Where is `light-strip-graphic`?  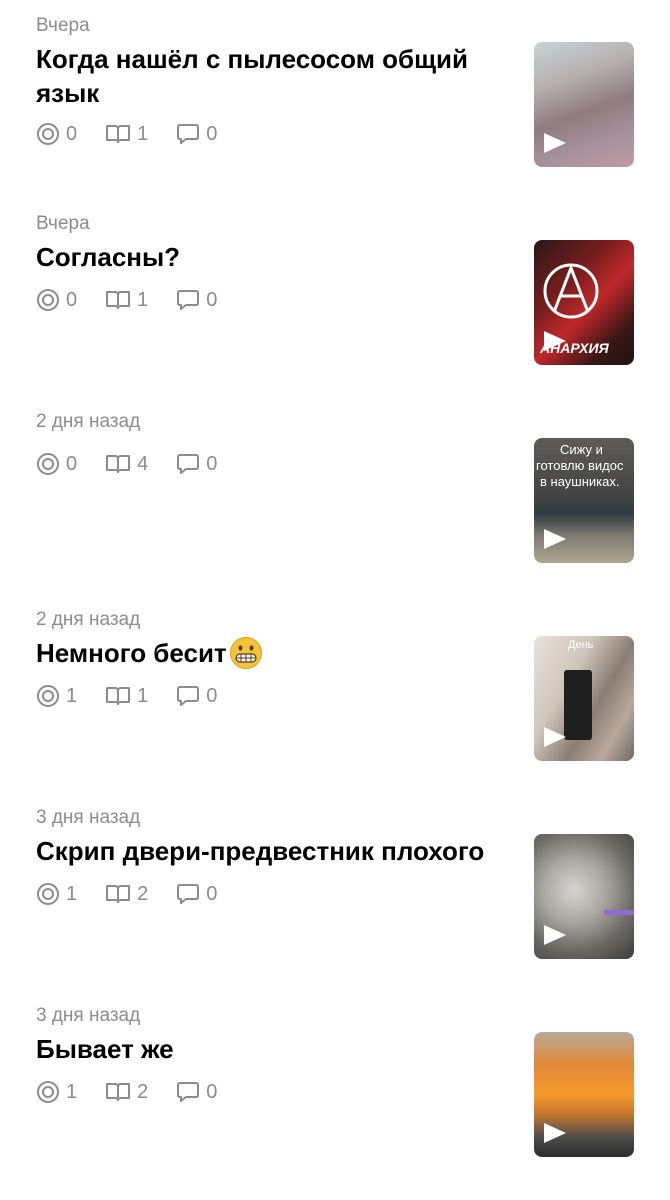 light-strip-graphic is located at coordinates (619, 912).